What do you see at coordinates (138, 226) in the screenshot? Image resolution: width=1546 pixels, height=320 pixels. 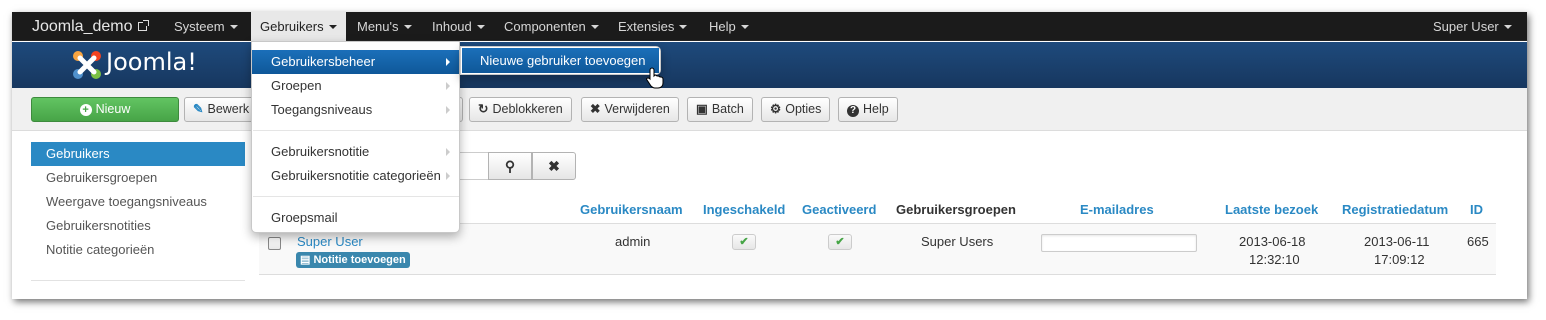 I see `sidebar-item-gebruikersnotities: Gebruikersnotities` at bounding box center [138, 226].